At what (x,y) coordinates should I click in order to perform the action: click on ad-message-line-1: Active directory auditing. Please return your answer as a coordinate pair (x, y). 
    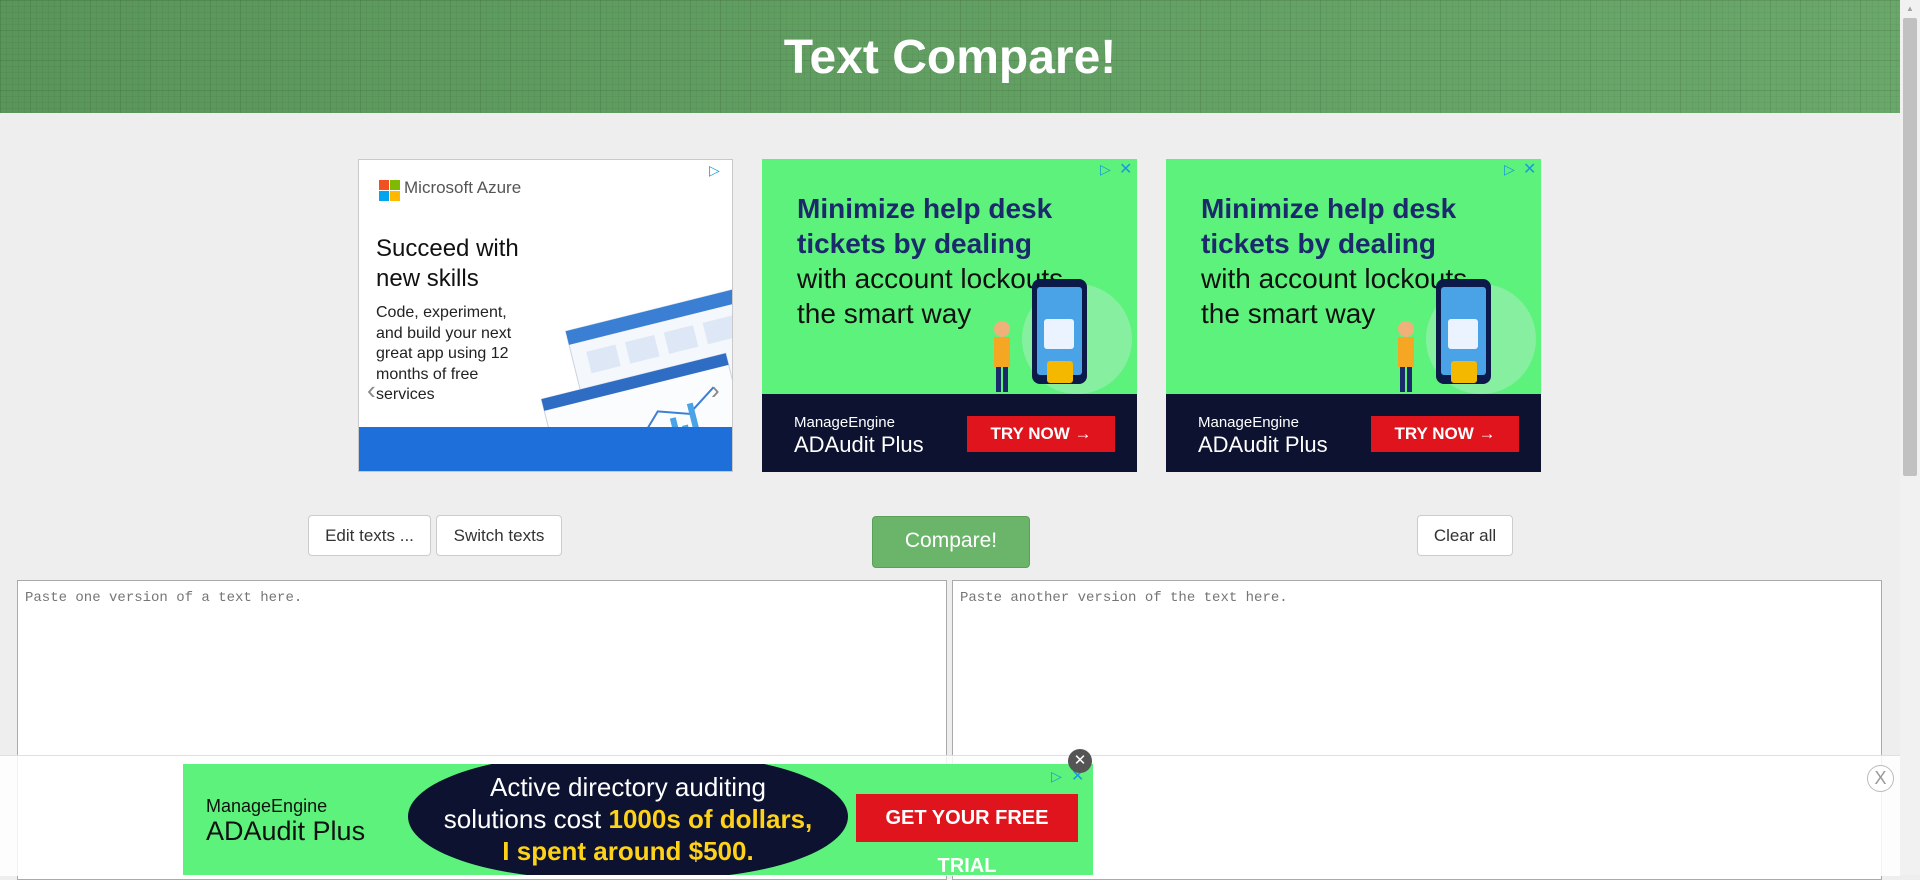
    Looking at the image, I should click on (628, 787).